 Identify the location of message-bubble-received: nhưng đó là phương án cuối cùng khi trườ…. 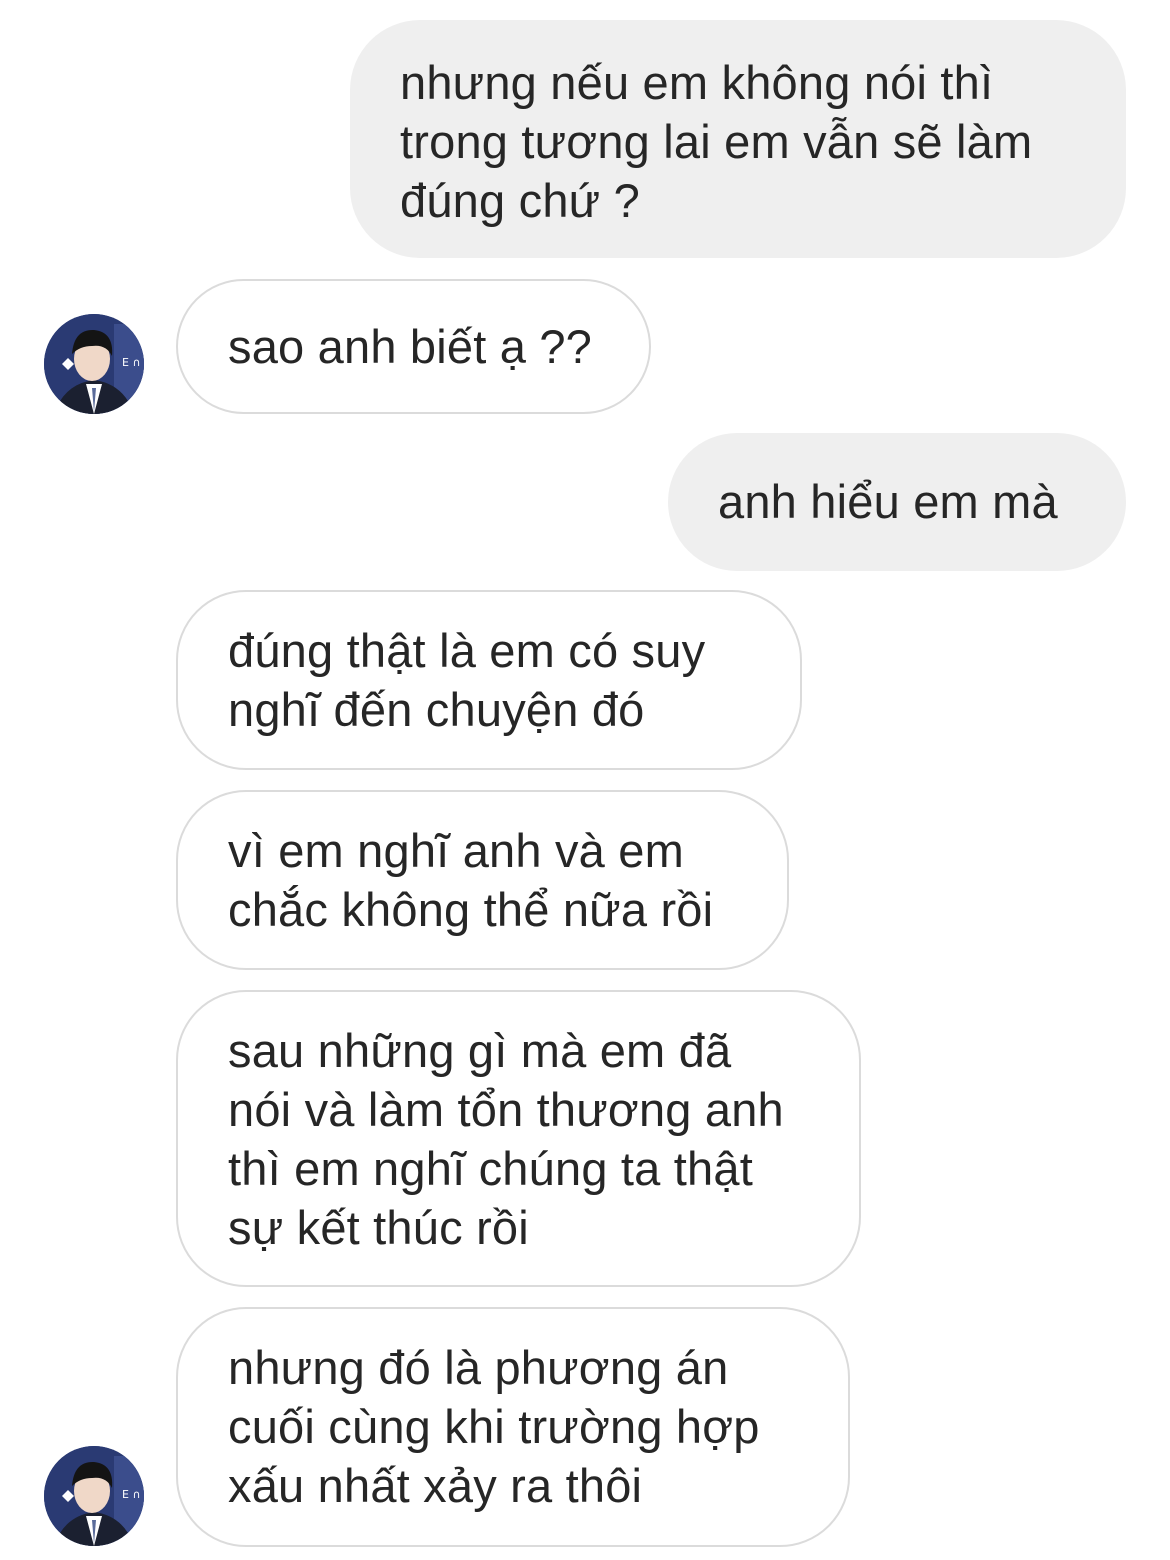
(513, 1427).